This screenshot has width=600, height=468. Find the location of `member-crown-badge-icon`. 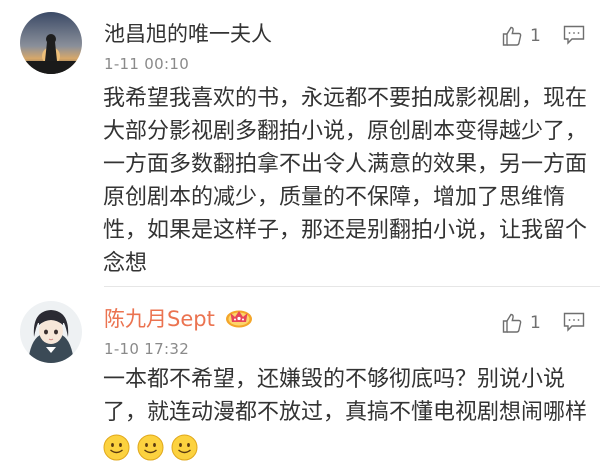

member-crown-badge-icon is located at coordinates (239, 320).